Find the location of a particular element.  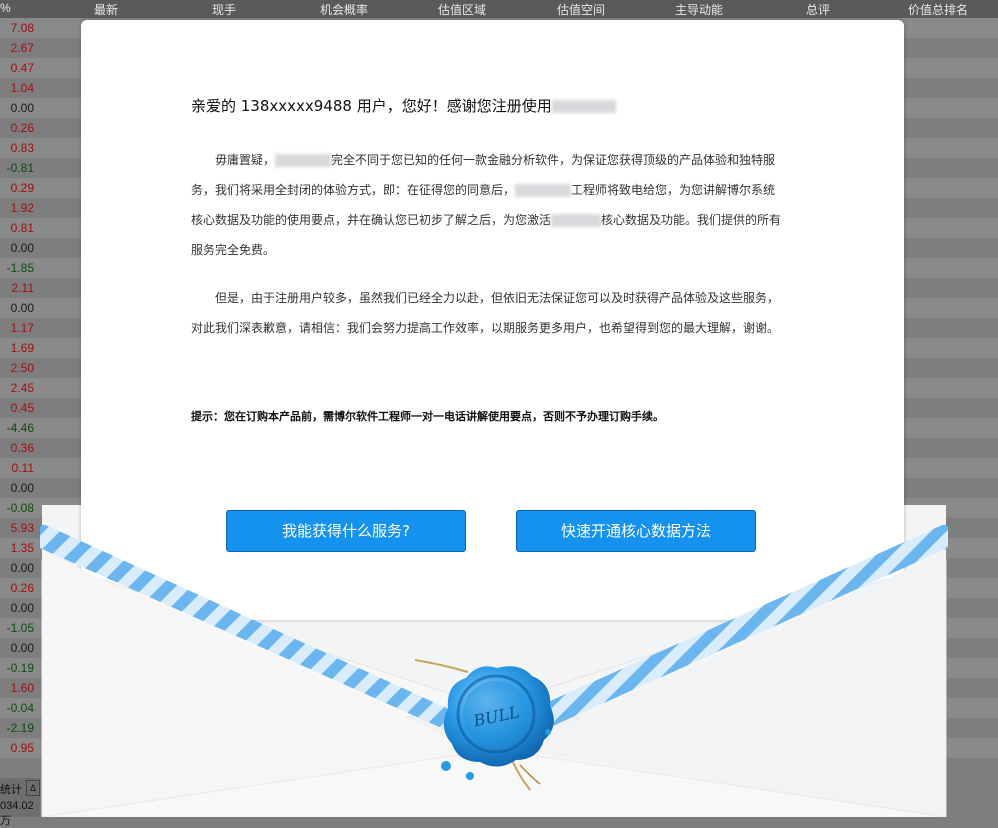

pct-change-cell: 0.45 is located at coordinates (22, 408).